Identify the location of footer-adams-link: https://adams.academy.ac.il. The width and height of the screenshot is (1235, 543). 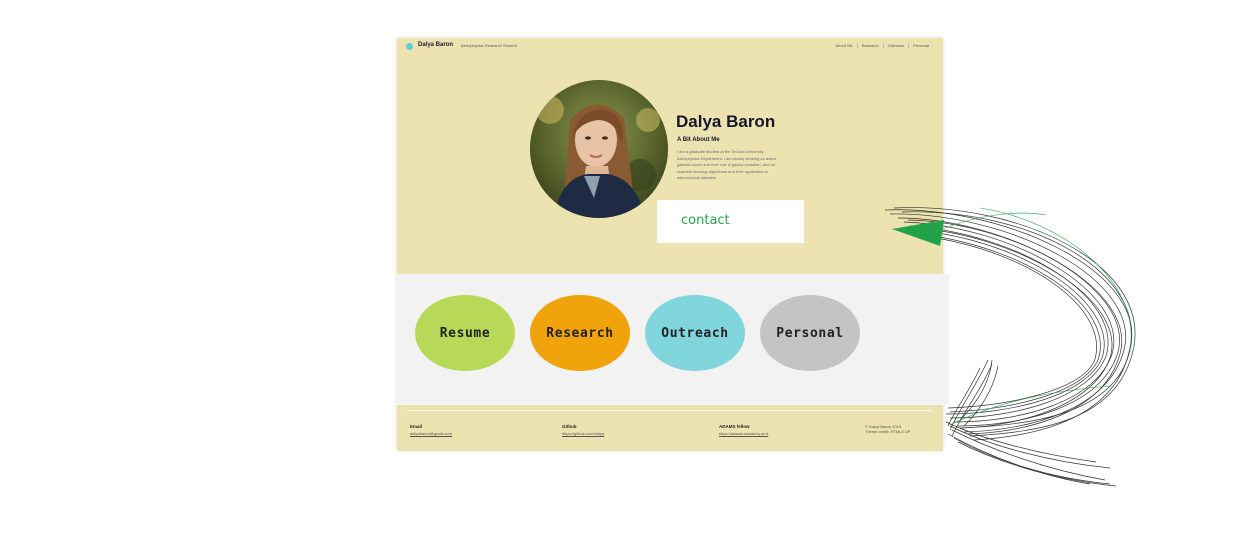
(743, 433).